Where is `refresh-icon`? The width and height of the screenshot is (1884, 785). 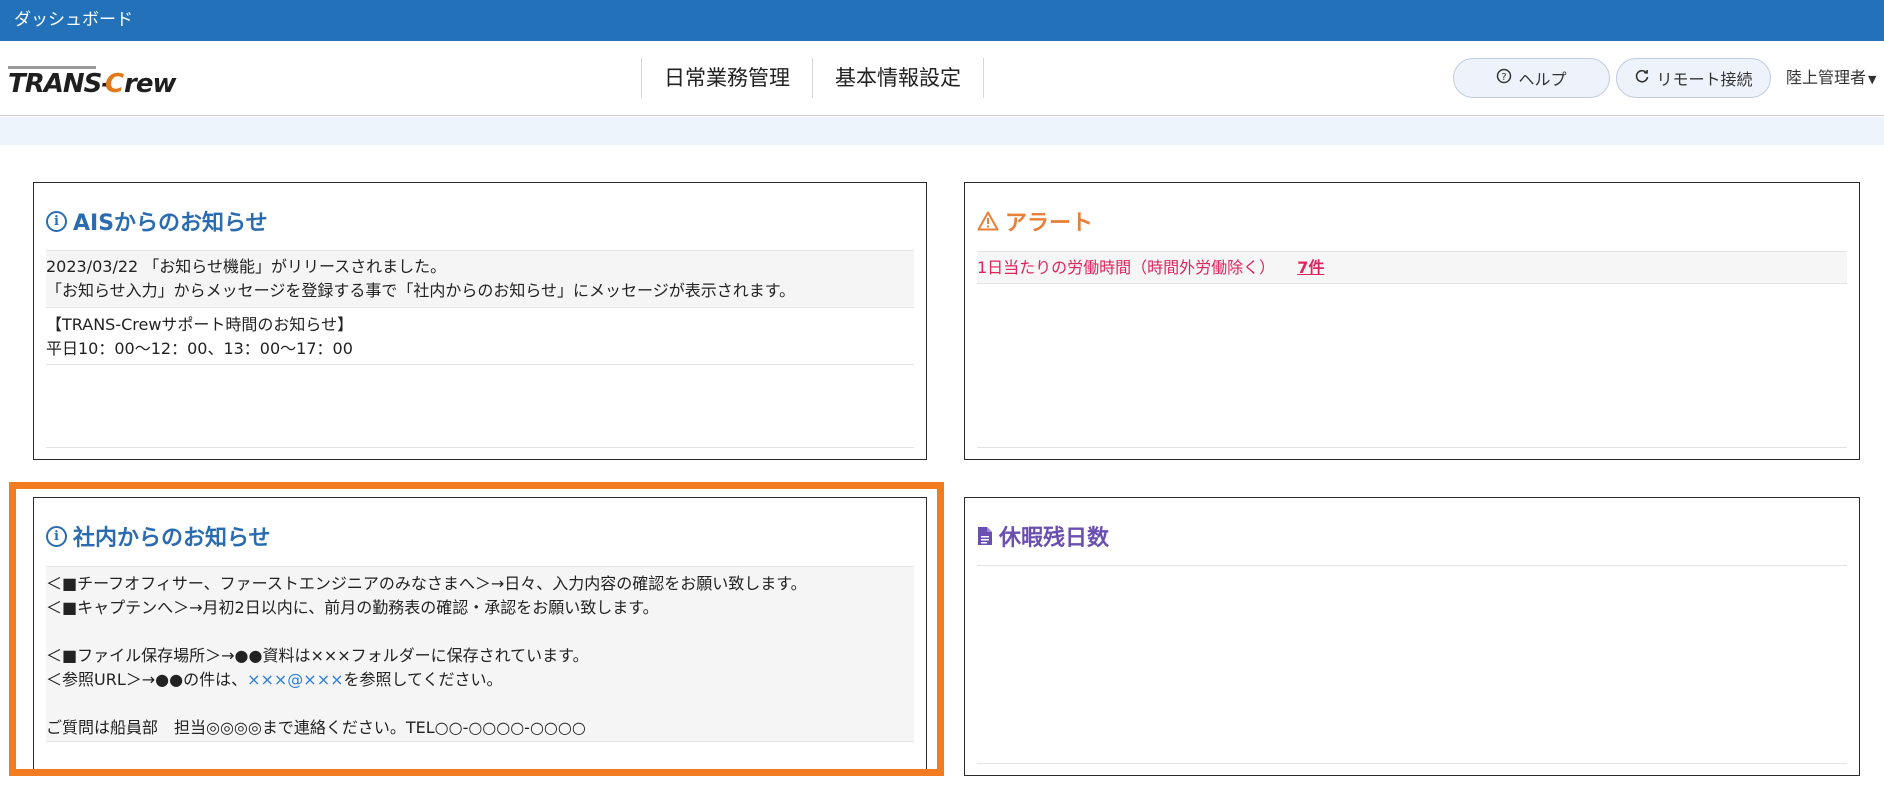
refresh-icon is located at coordinates (1642, 78).